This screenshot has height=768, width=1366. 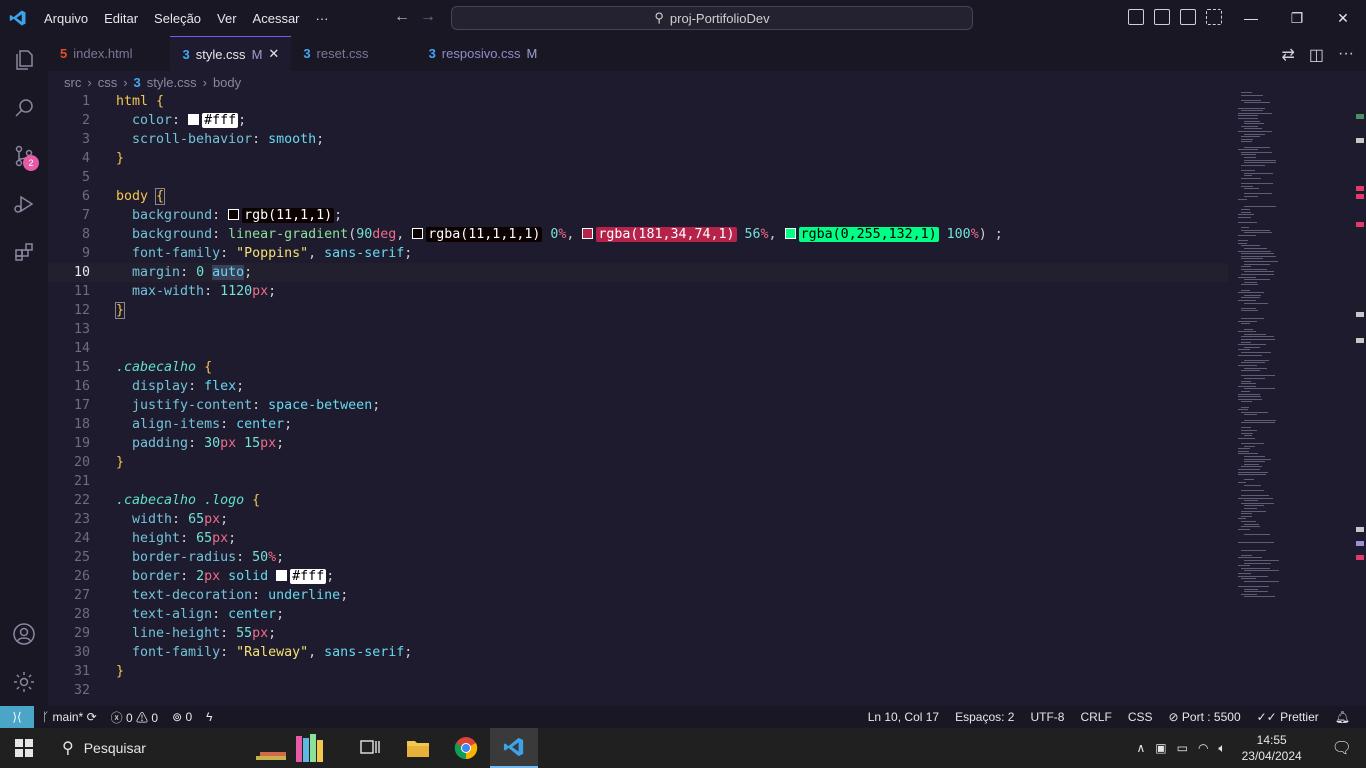 I want to click on source-control-icon: 2, so click(x=24, y=156).